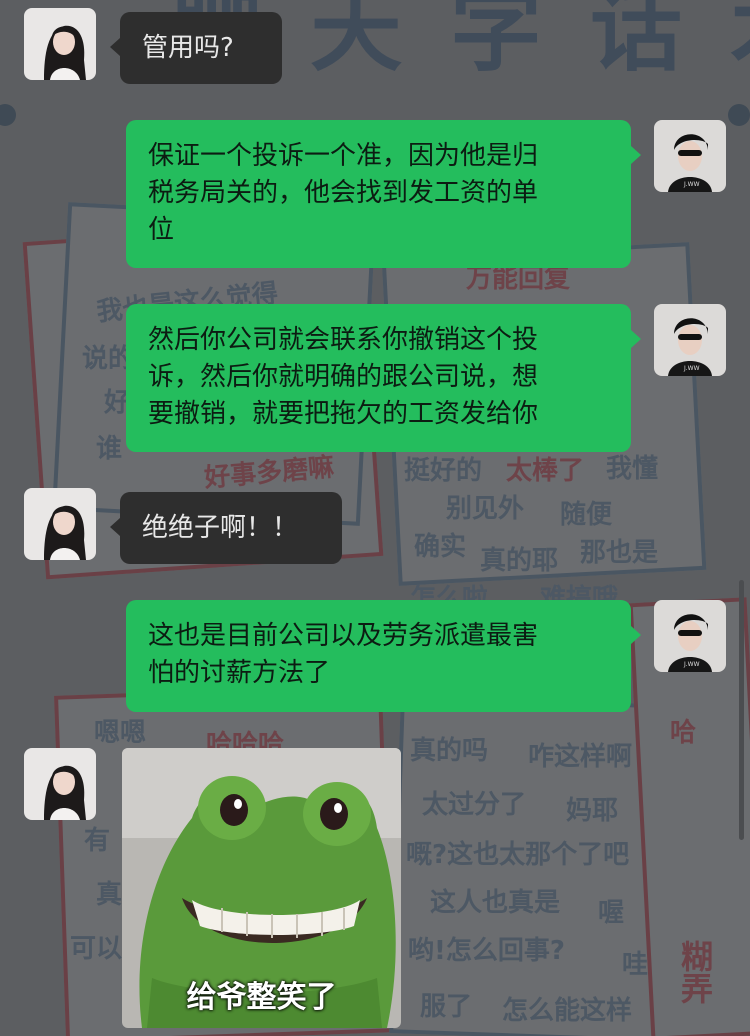 This screenshot has height=1036, width=750. I want to click on message-line: 这也是目前公司以及劳务派遣最害, so click(343, 636).